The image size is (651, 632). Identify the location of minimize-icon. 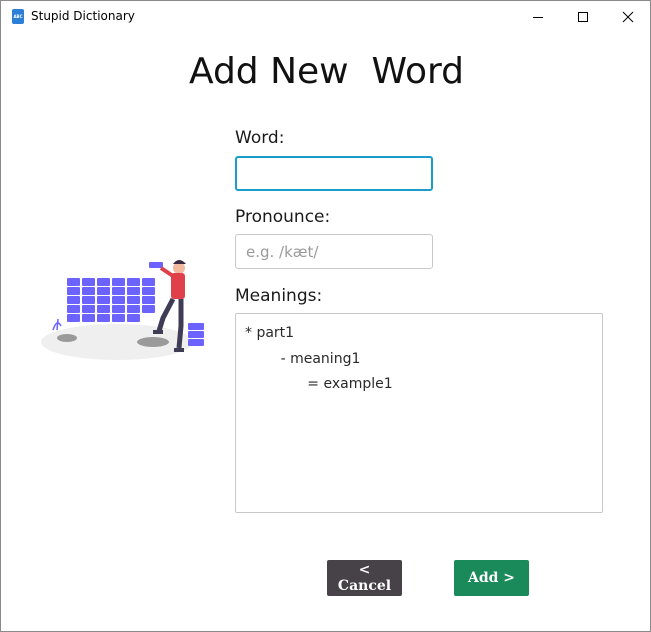
(538, 17).